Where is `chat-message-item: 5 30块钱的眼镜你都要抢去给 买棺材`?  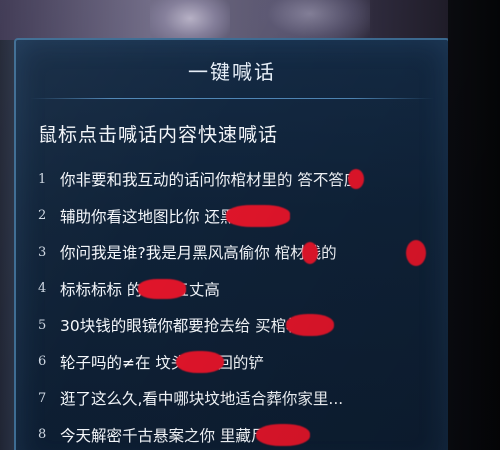 chat-message-item: 5 30块钱的眼镜你都要抢去给 买棺材 is located at coordinates (238, 325).